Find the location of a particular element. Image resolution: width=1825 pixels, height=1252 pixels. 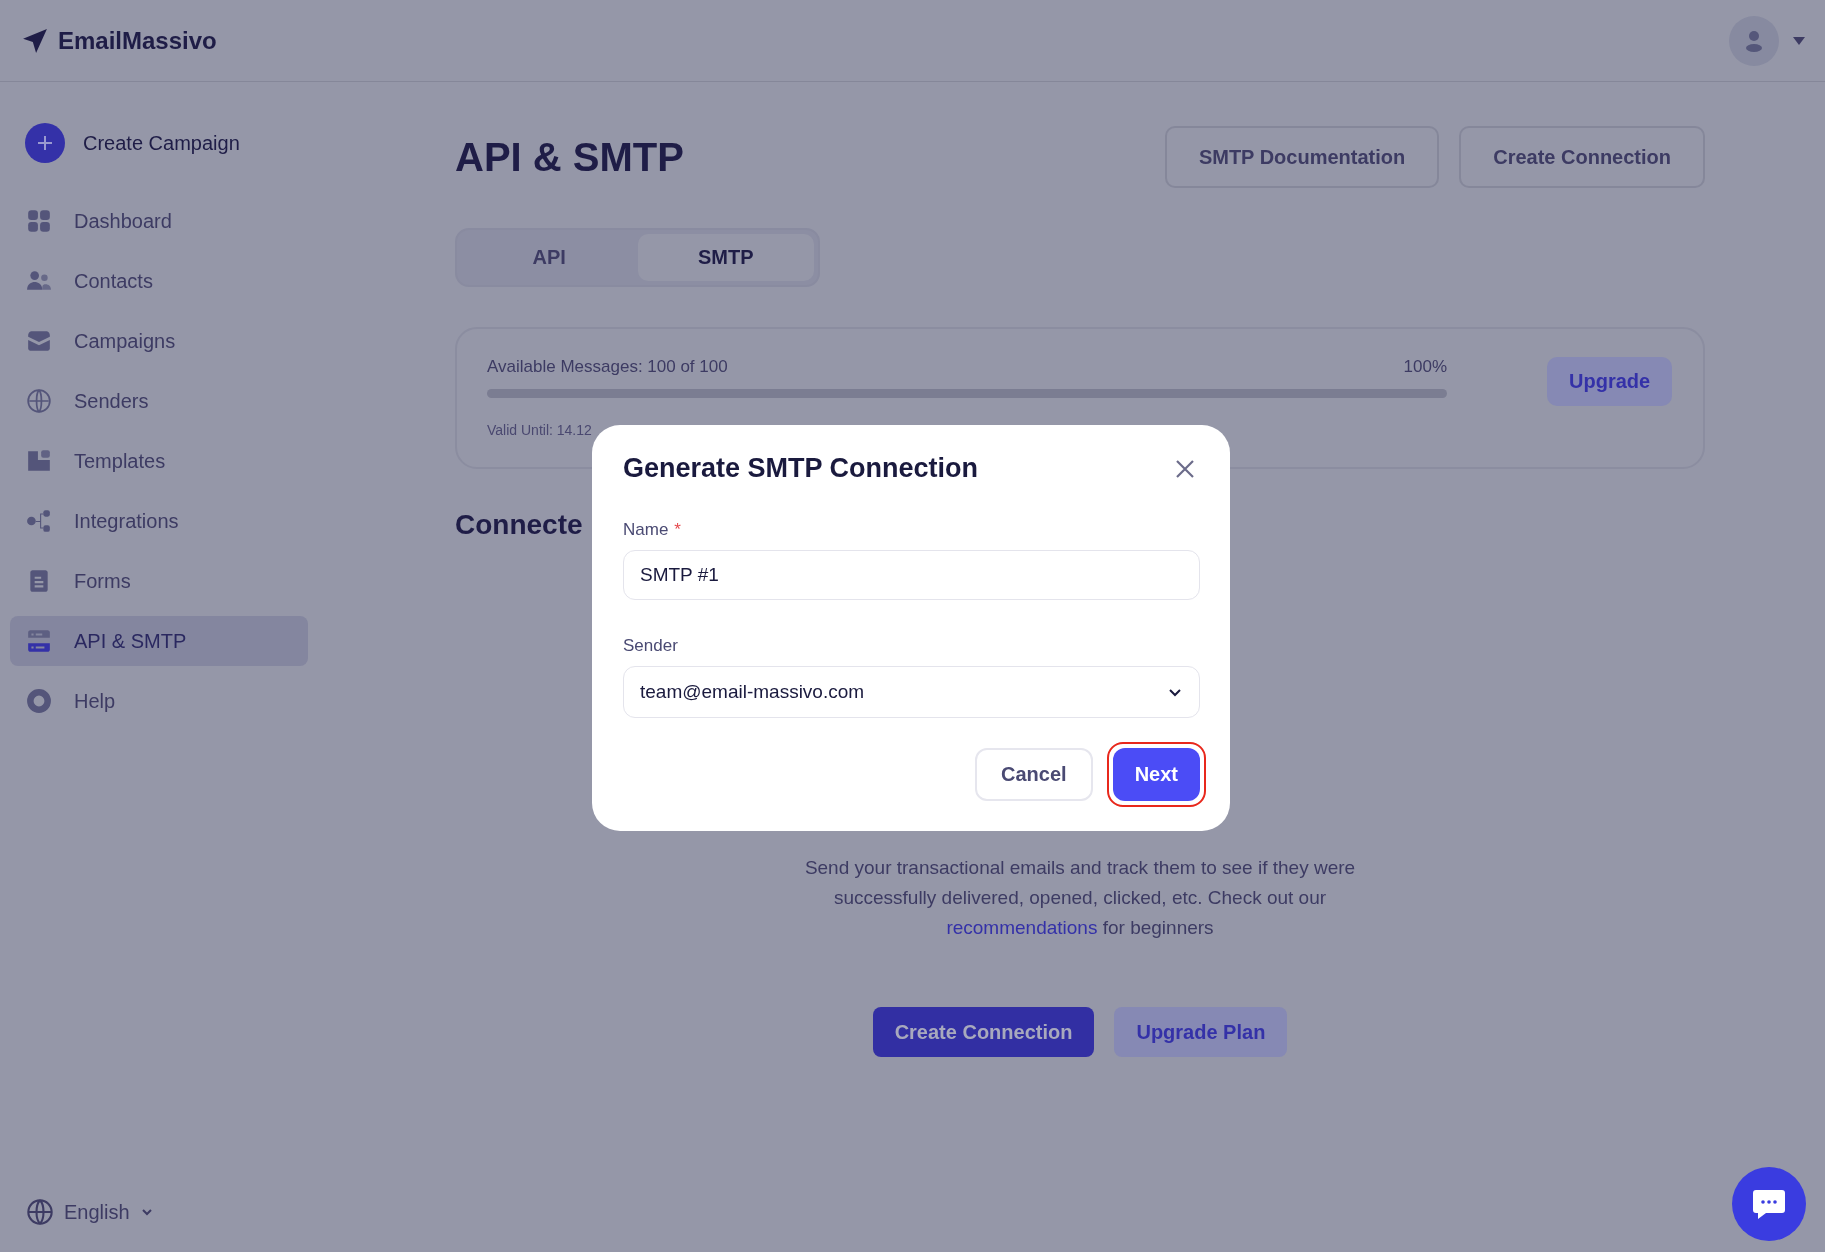

sender-select: team@email-massivo.com is located at coordinates (911, 692).